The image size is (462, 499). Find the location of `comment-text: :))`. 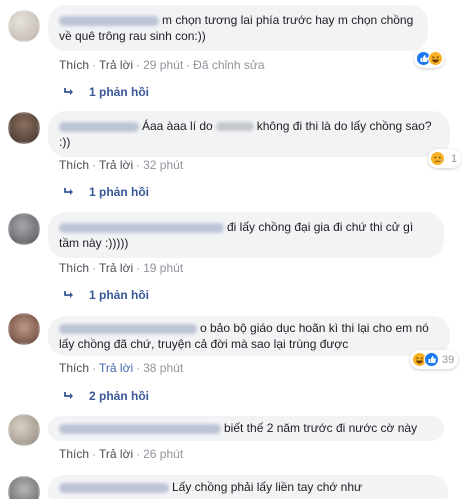

comment-text: :)) is located at coordinates (65, 142).